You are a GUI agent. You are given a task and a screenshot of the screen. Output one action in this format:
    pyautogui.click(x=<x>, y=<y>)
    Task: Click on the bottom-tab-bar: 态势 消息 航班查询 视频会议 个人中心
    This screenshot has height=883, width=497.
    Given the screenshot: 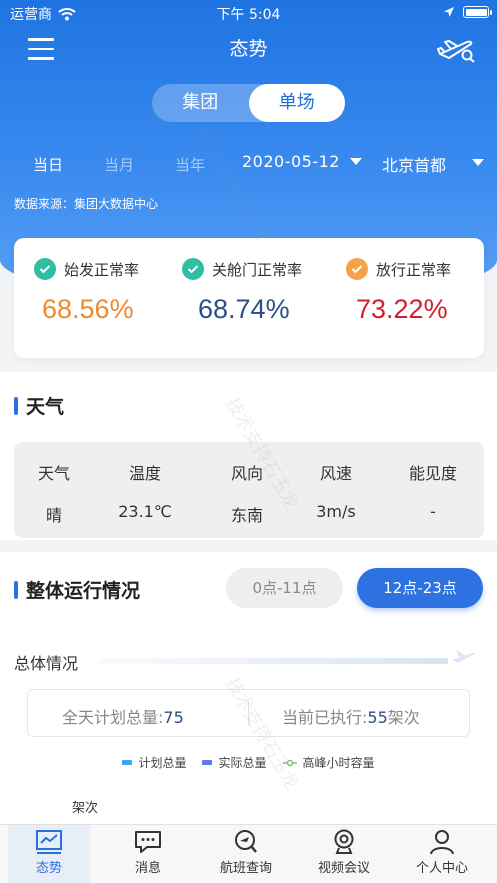 What is the action you would take?
    pyautogui.click(x=248, y=853)
    